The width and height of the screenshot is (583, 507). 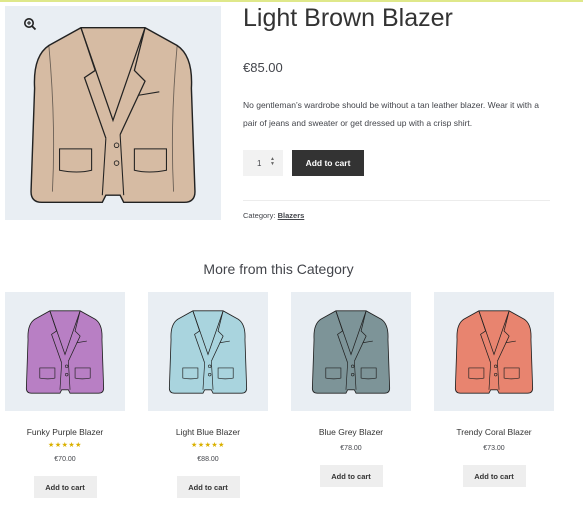 I want to click on product-card-price: €88.00, so click(x=208, y=459).